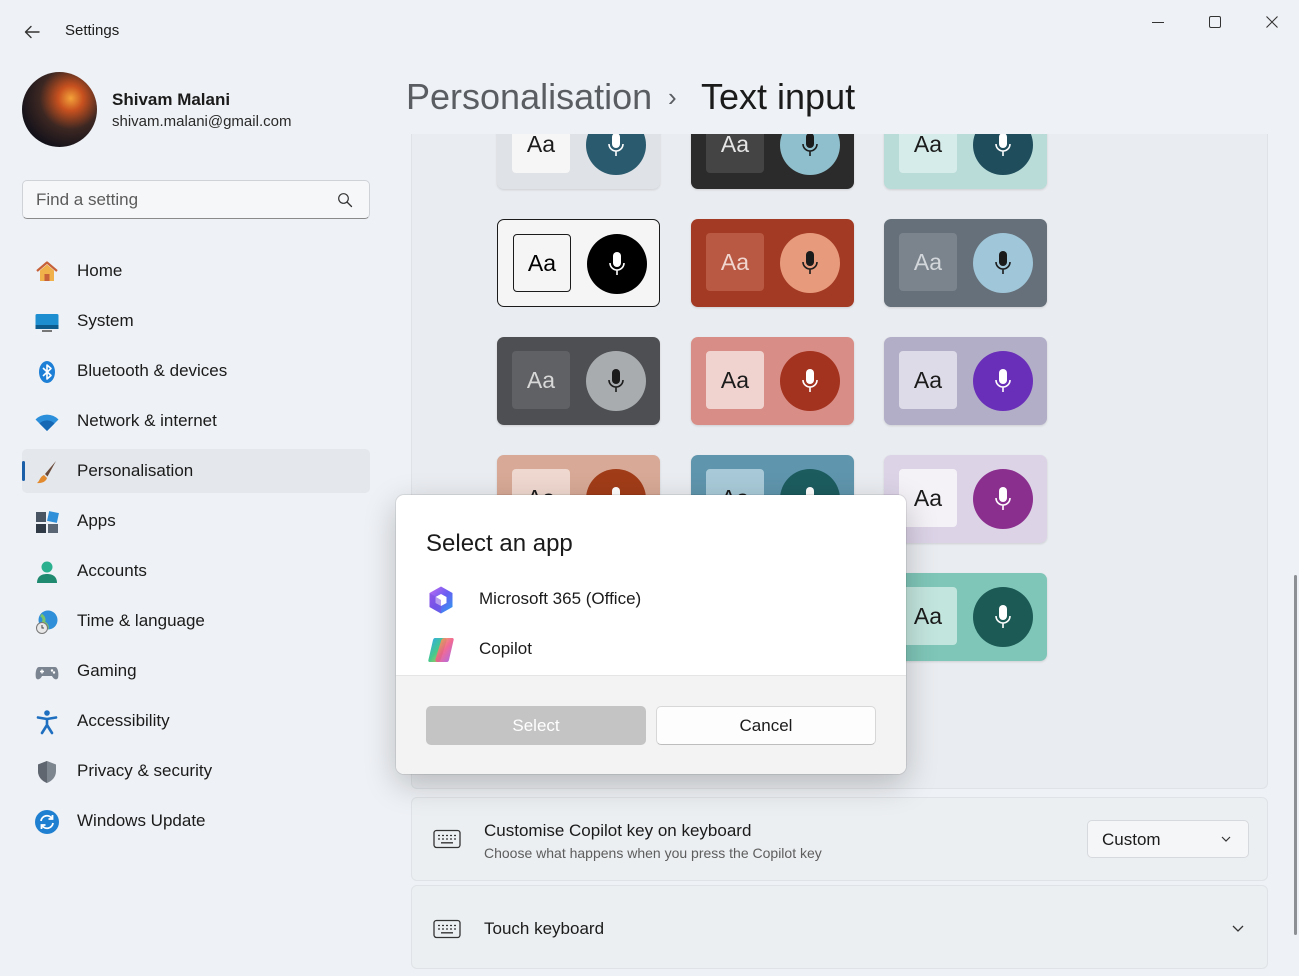 This screenshot has width=1299, height=976. What do you see at coordinates (766, 725) in the screenshot?
I see `cancel-button: Cancel` at bounding box center [766, 725].